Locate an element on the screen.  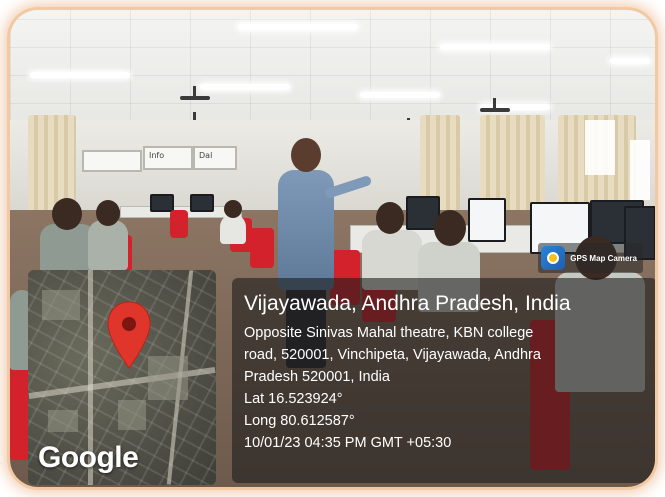
gps-map-camera-label: GPS Map Camera is located at coordinates (603, 258).